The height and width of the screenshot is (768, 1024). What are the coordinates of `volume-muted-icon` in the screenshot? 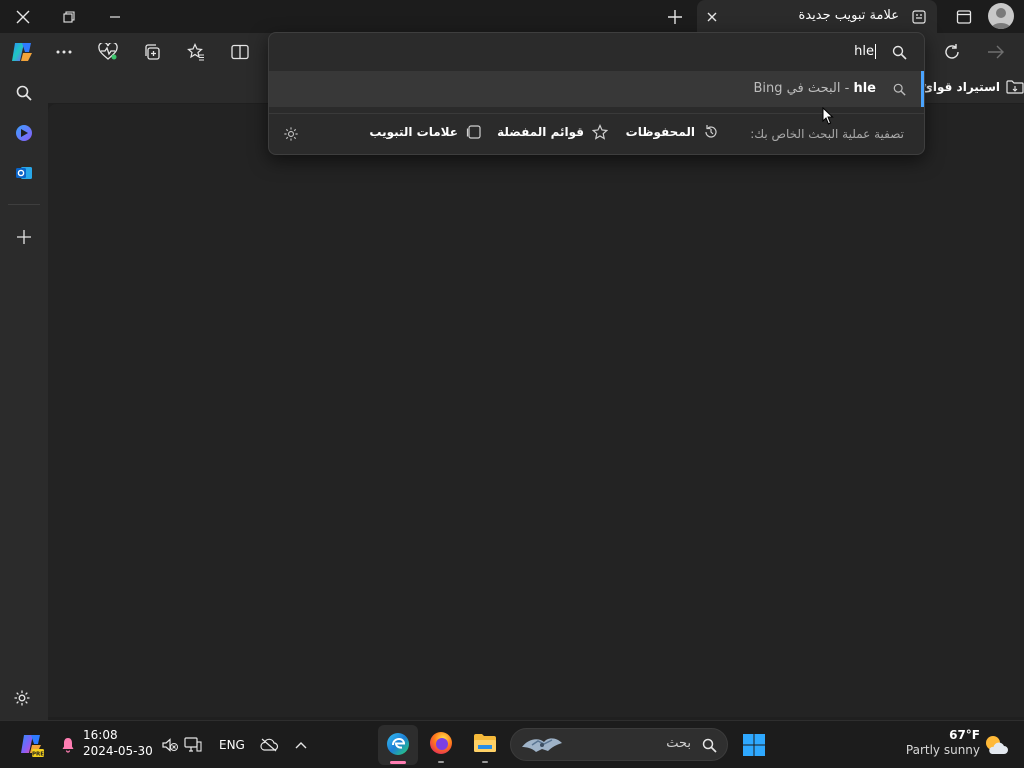 It's located at (170, 745).